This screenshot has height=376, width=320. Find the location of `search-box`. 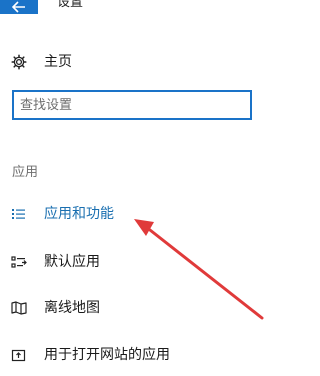

search-box is located at coordinates (132, 105).